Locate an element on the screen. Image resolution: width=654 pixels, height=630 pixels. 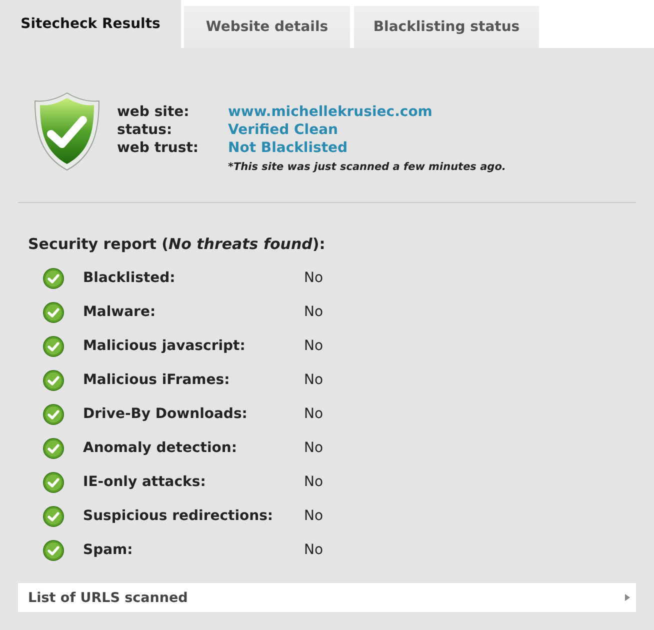
check-label: Spam: is located at coordinates (108, 550).